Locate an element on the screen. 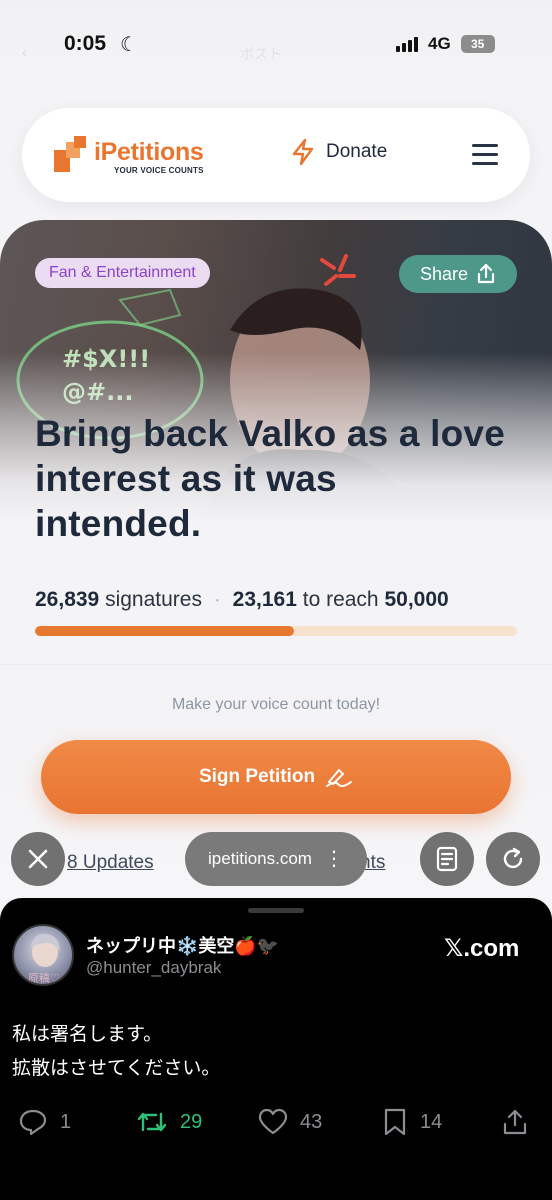 This screenshot has height=1200, width=552. remaining-count: 23,161 is located at coordinates (264, 599).